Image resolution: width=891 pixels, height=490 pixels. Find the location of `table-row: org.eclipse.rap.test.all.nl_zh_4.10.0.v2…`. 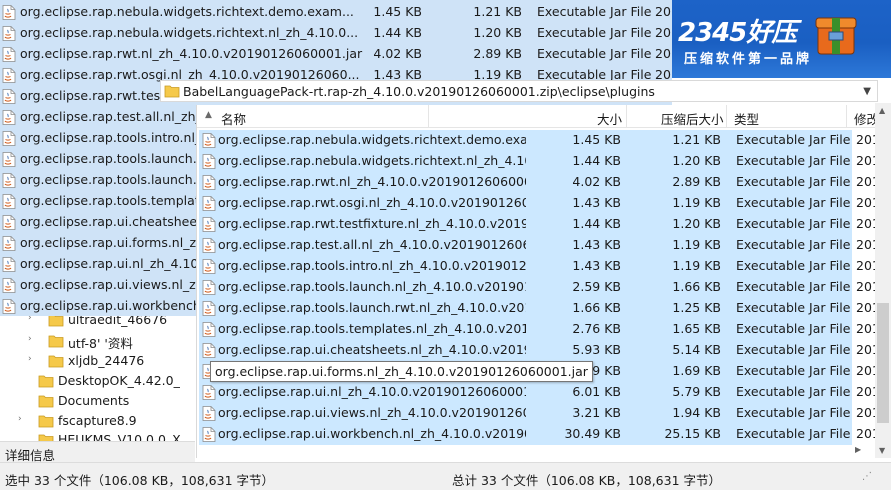

table-row: org.eclipse.rap.test.all.nl_zh_4.10.0.v2… is located at coordinates (539, 245).